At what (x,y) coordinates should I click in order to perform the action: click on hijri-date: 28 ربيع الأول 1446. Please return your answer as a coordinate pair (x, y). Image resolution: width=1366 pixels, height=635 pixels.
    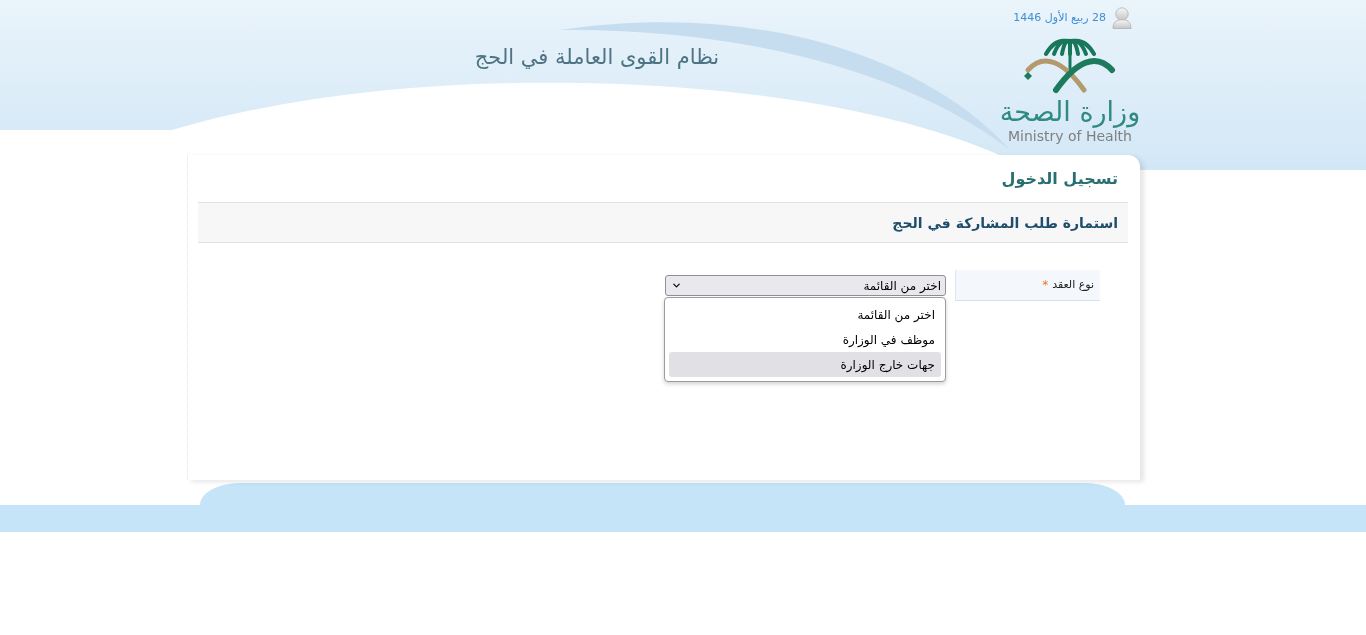
    Looking at the image, I should click on (1059, 17).